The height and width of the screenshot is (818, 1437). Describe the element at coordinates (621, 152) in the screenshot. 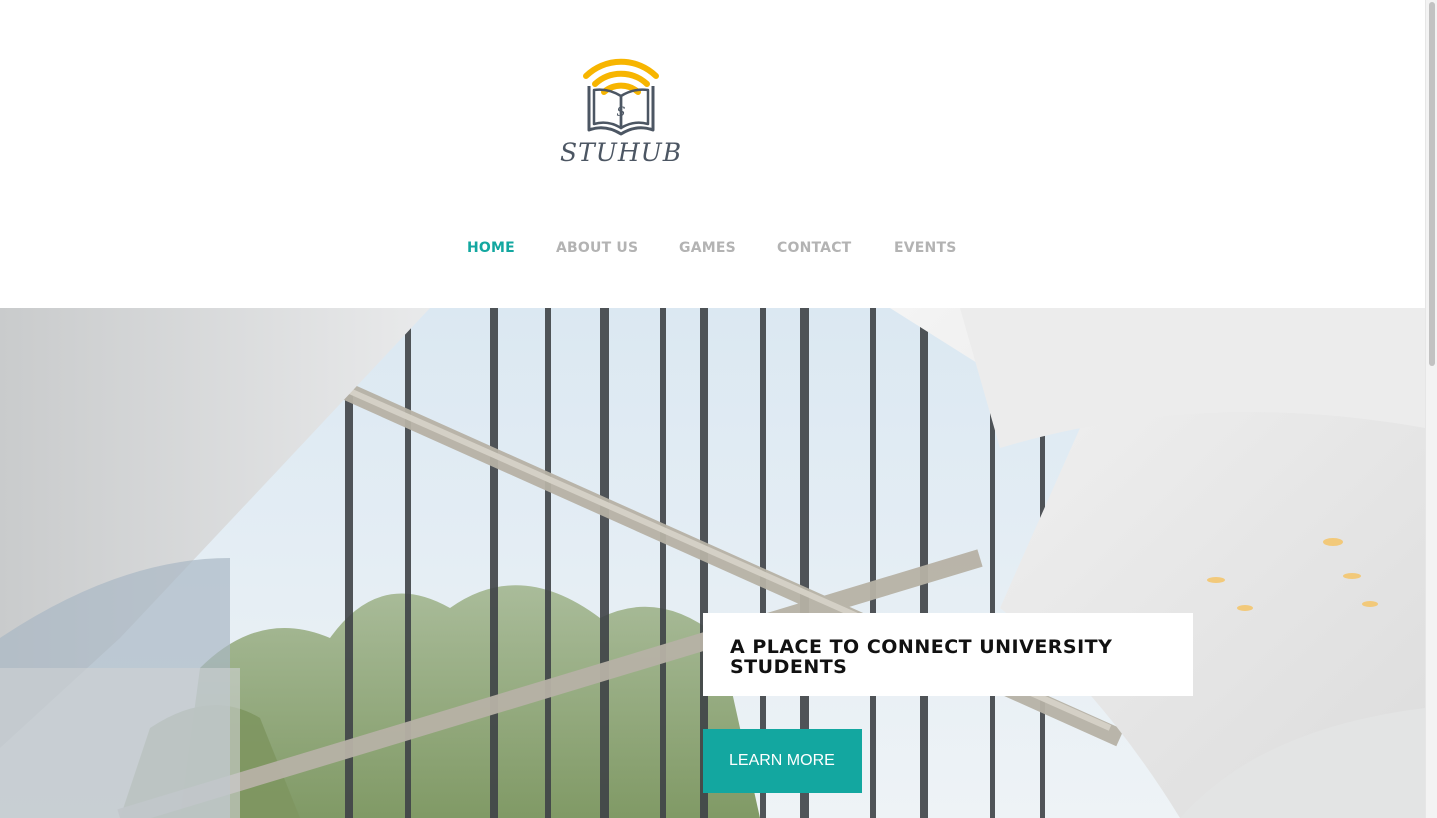

I see `logo-text: STUHUB` at that location.